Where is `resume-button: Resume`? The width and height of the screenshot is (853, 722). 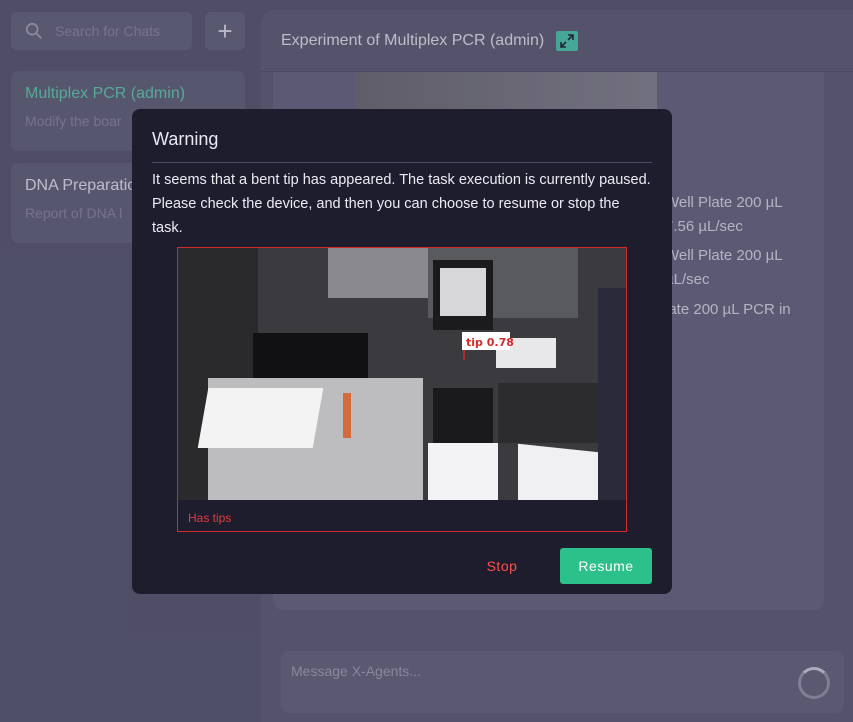
resume-button: Resume is located at coordinates (606, 566).